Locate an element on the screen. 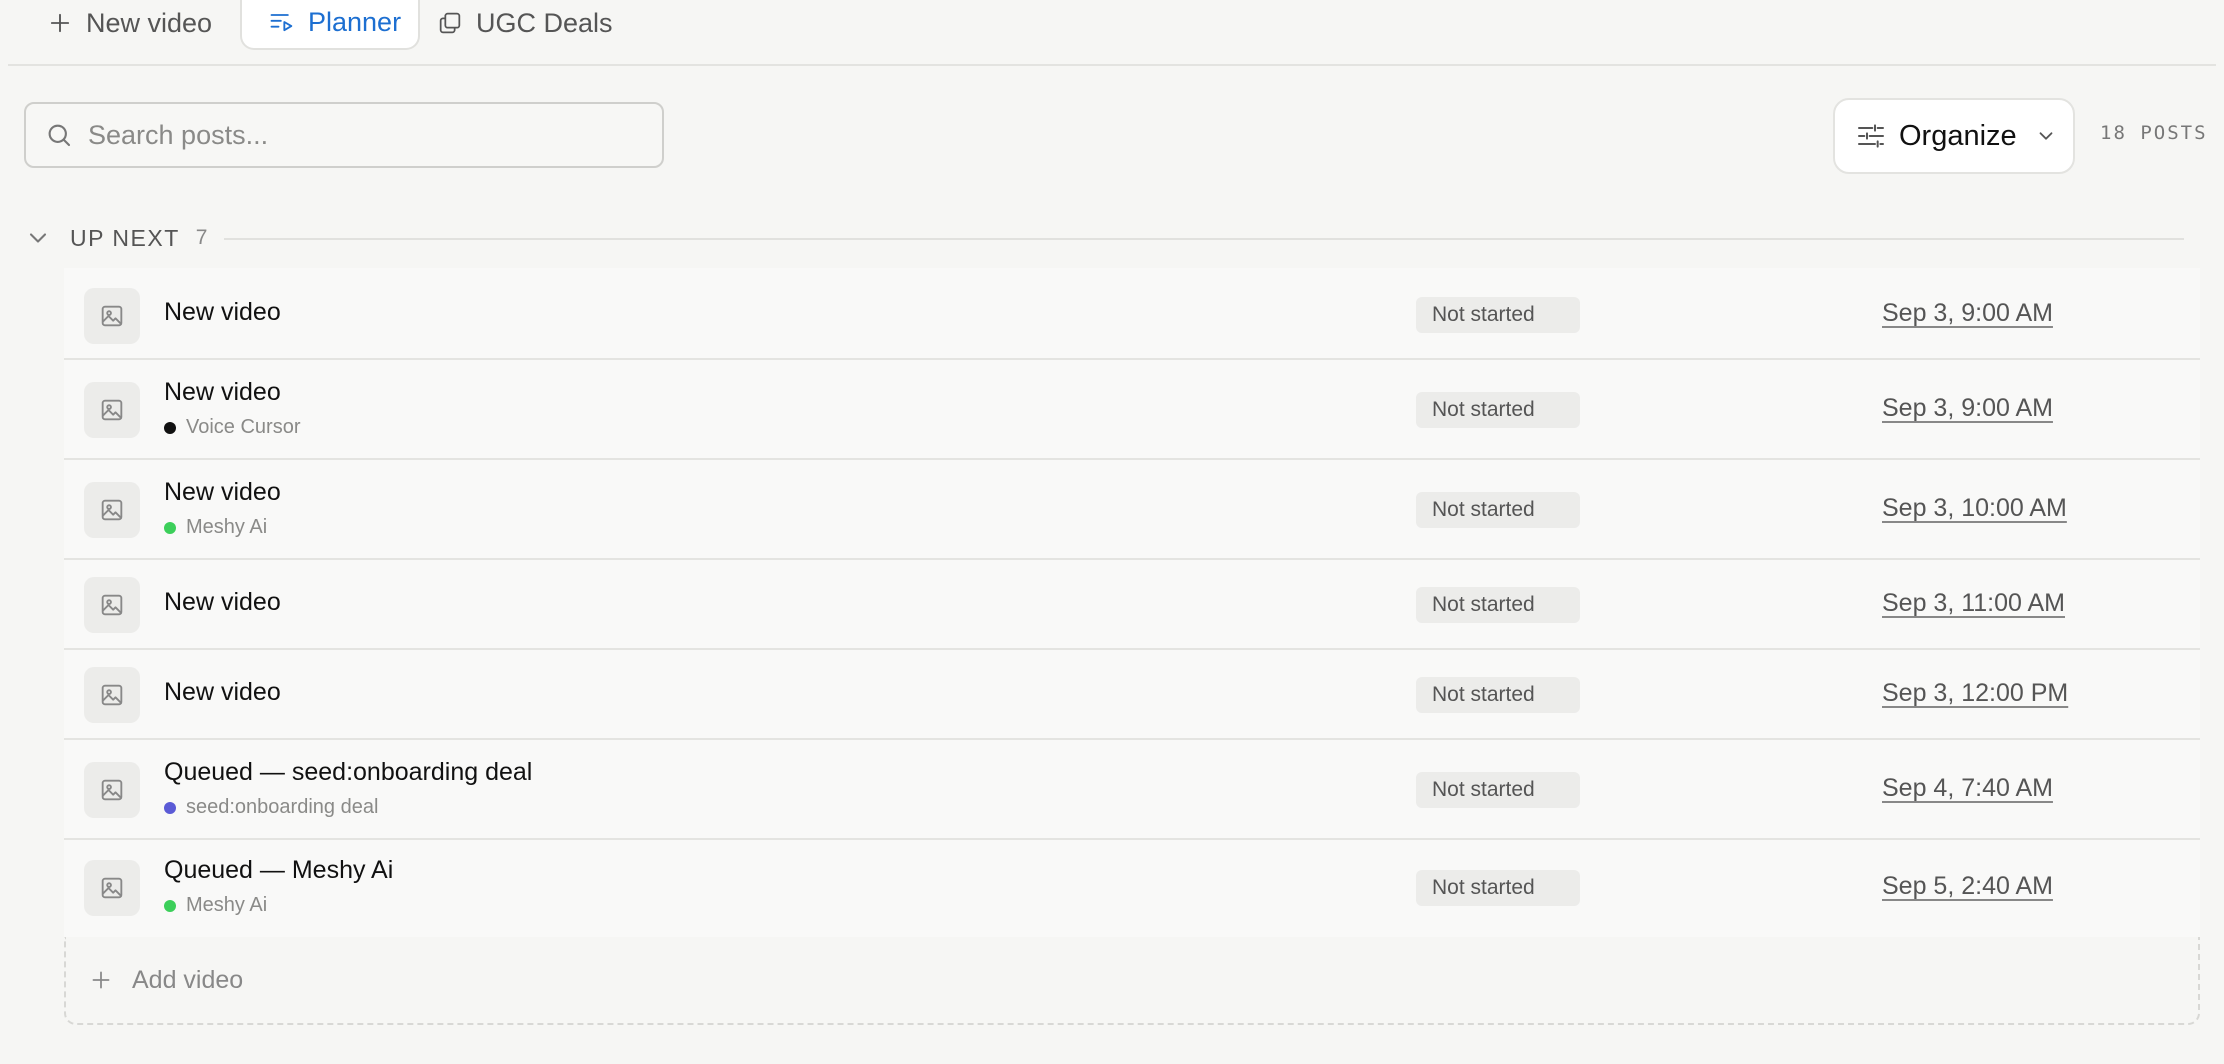  top-tab-bar: New video Planner UGC Deals is located at coordinates (1112, 33).